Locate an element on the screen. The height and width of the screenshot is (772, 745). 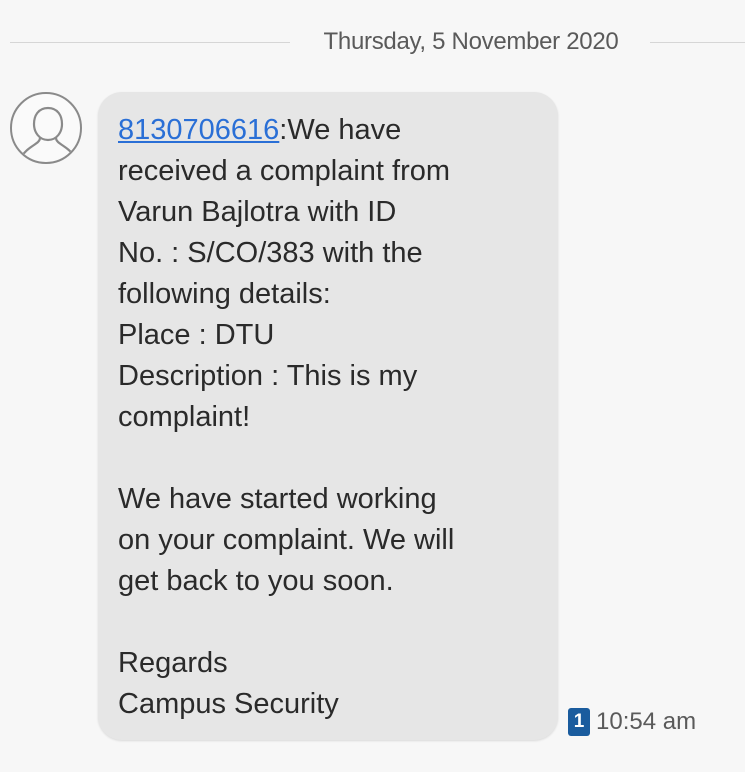
date-divider: Thursday, 5 November 2020 is located at coordinates (372, 42).